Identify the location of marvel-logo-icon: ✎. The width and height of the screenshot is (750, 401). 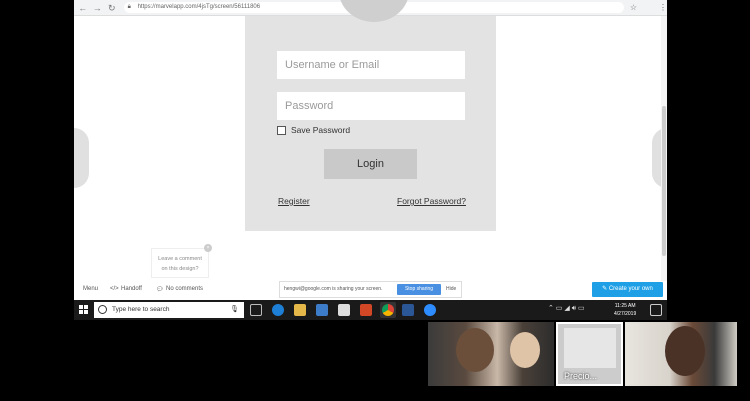
(605, 289).